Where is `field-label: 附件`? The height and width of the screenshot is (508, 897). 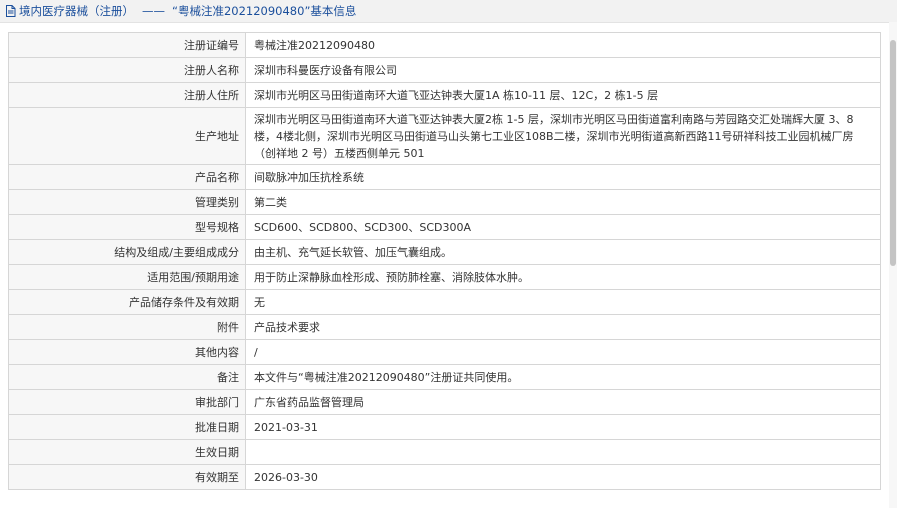 field-label: 附件 is located at coordinates (127, 327).